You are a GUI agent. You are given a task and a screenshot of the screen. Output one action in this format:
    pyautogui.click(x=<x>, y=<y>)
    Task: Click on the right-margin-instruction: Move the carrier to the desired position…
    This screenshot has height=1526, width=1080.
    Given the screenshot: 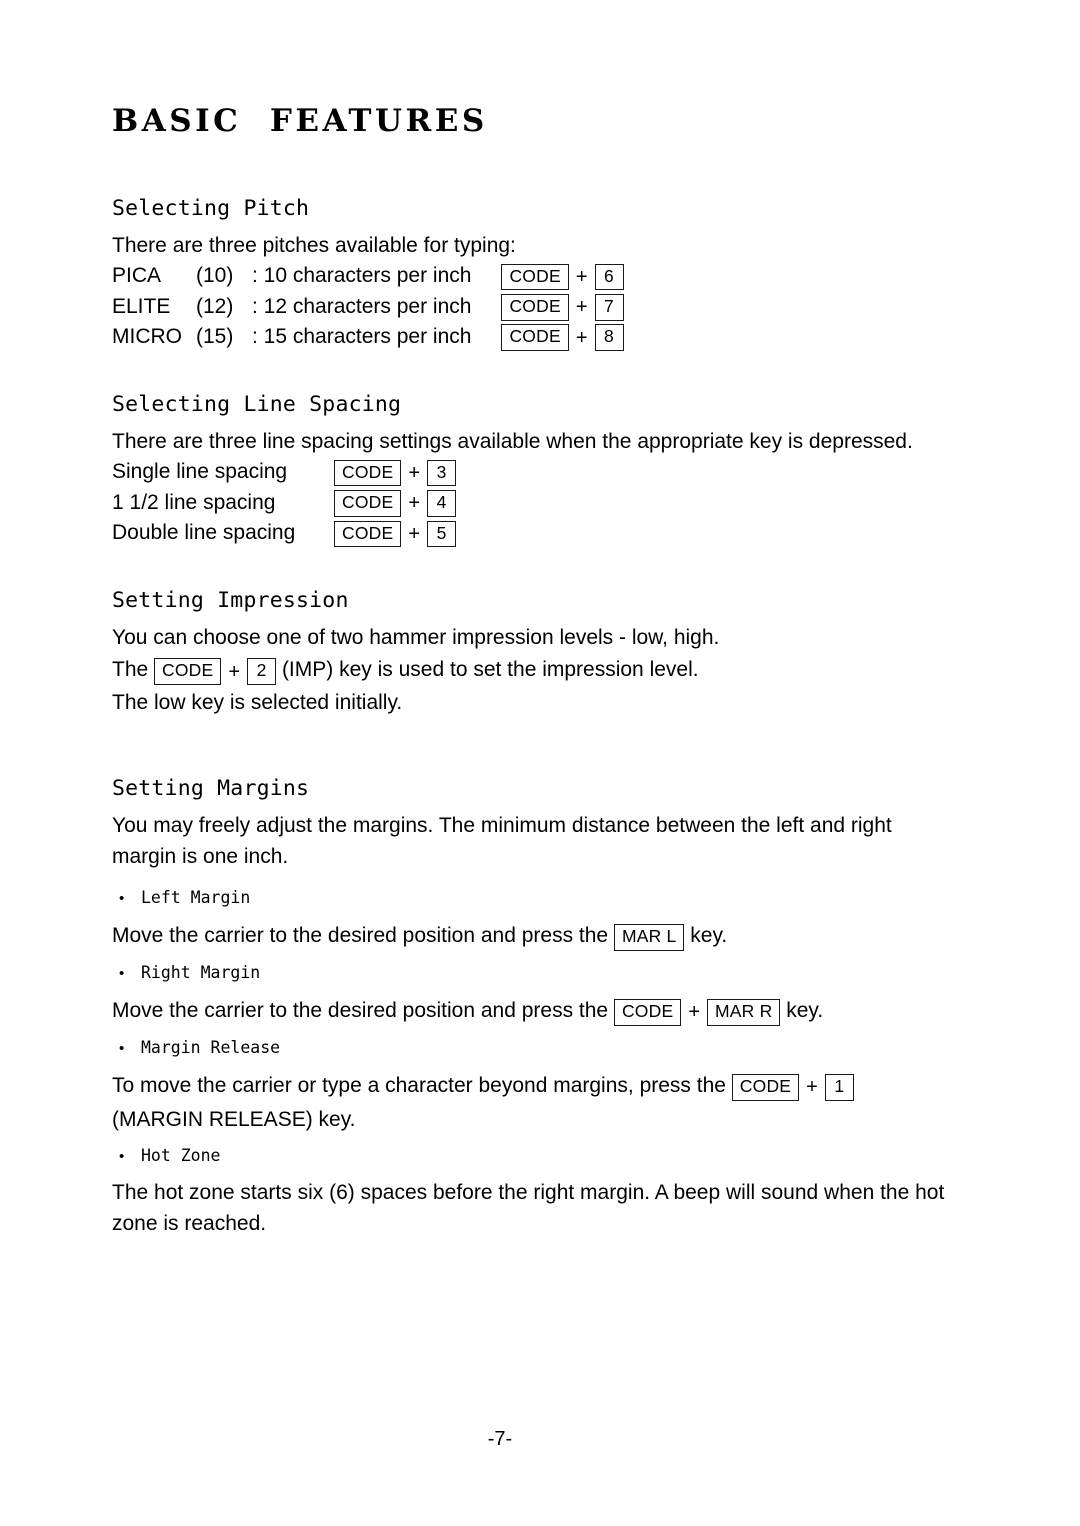 What is the action you would take?
    pyautogui.click(x=530, y=1011)
    